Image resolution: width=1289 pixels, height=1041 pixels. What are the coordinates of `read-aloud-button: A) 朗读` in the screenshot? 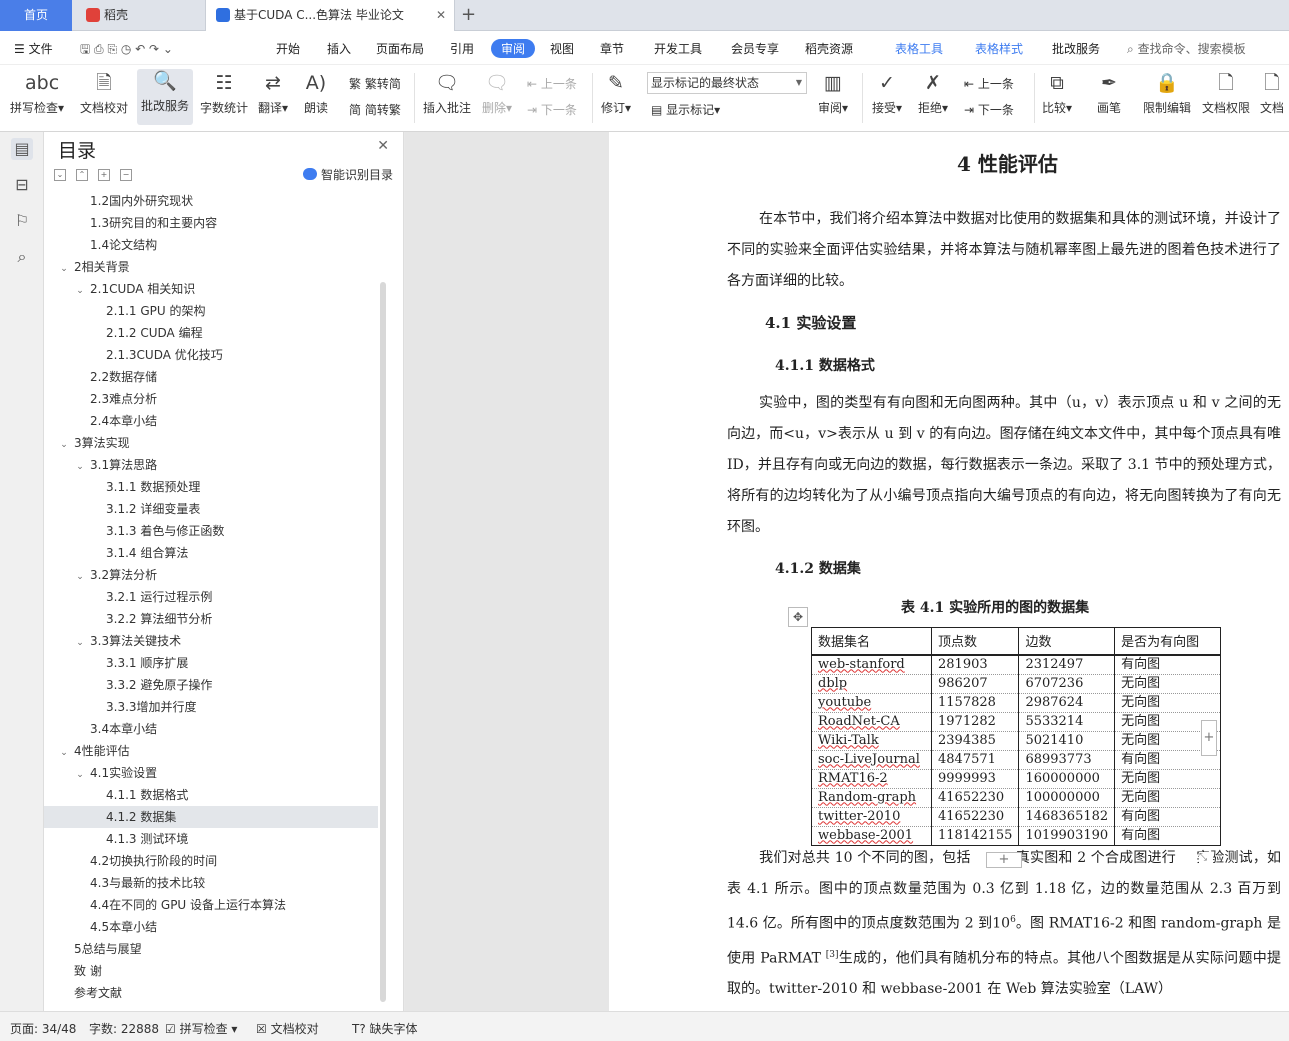 It's located at (316, 93).